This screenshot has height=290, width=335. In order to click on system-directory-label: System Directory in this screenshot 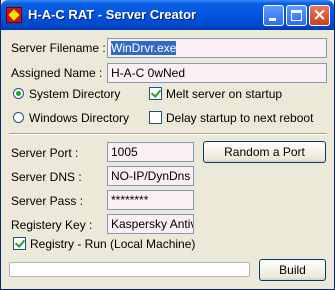, I will do `click(75, 94)`.